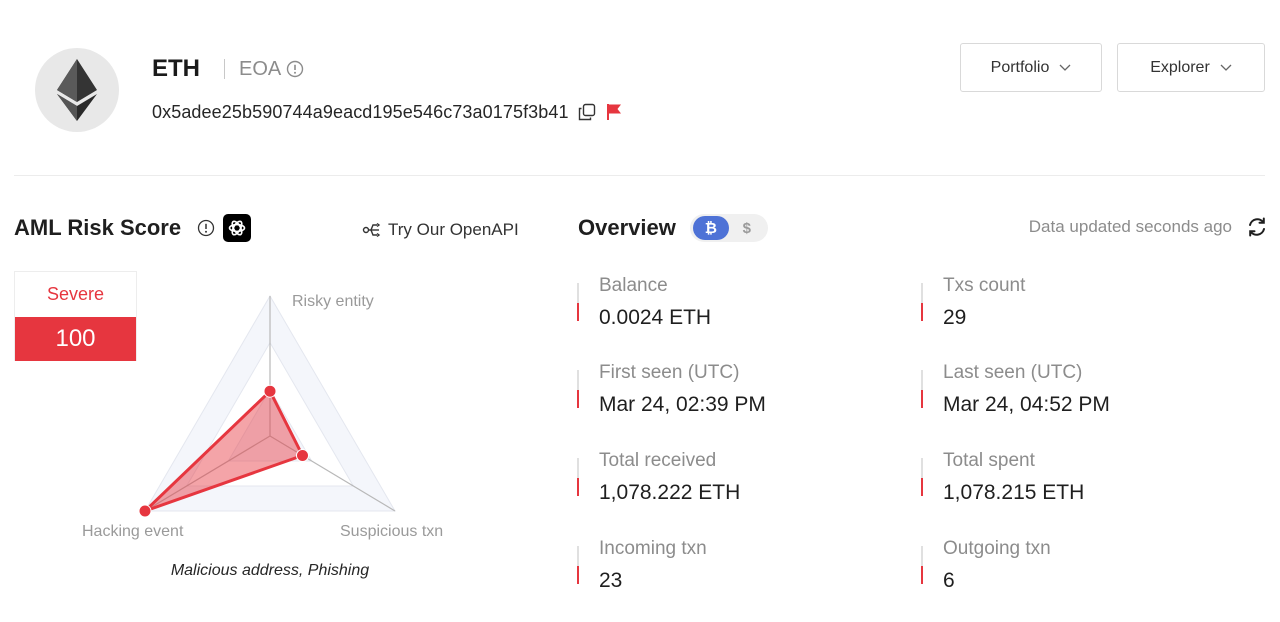 The width and height of the screenshot is (1280, 622). Describe the element at coordinates (372, 230) in the screenshot. I see `api-link-icon` at that location.